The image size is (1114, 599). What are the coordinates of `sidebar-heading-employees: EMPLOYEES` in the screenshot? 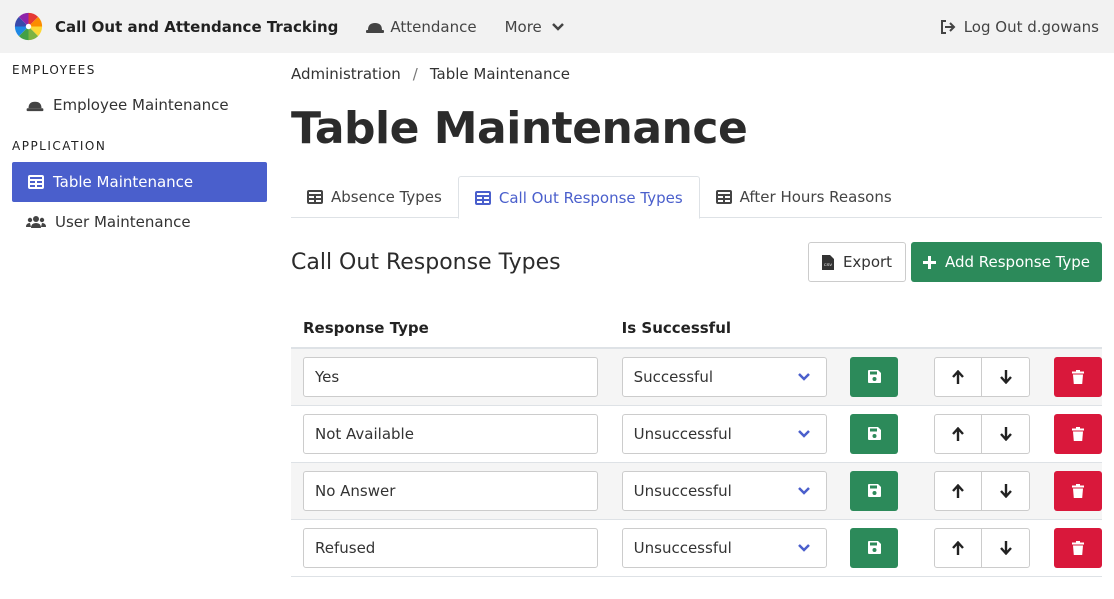 It's located at (54, 70).